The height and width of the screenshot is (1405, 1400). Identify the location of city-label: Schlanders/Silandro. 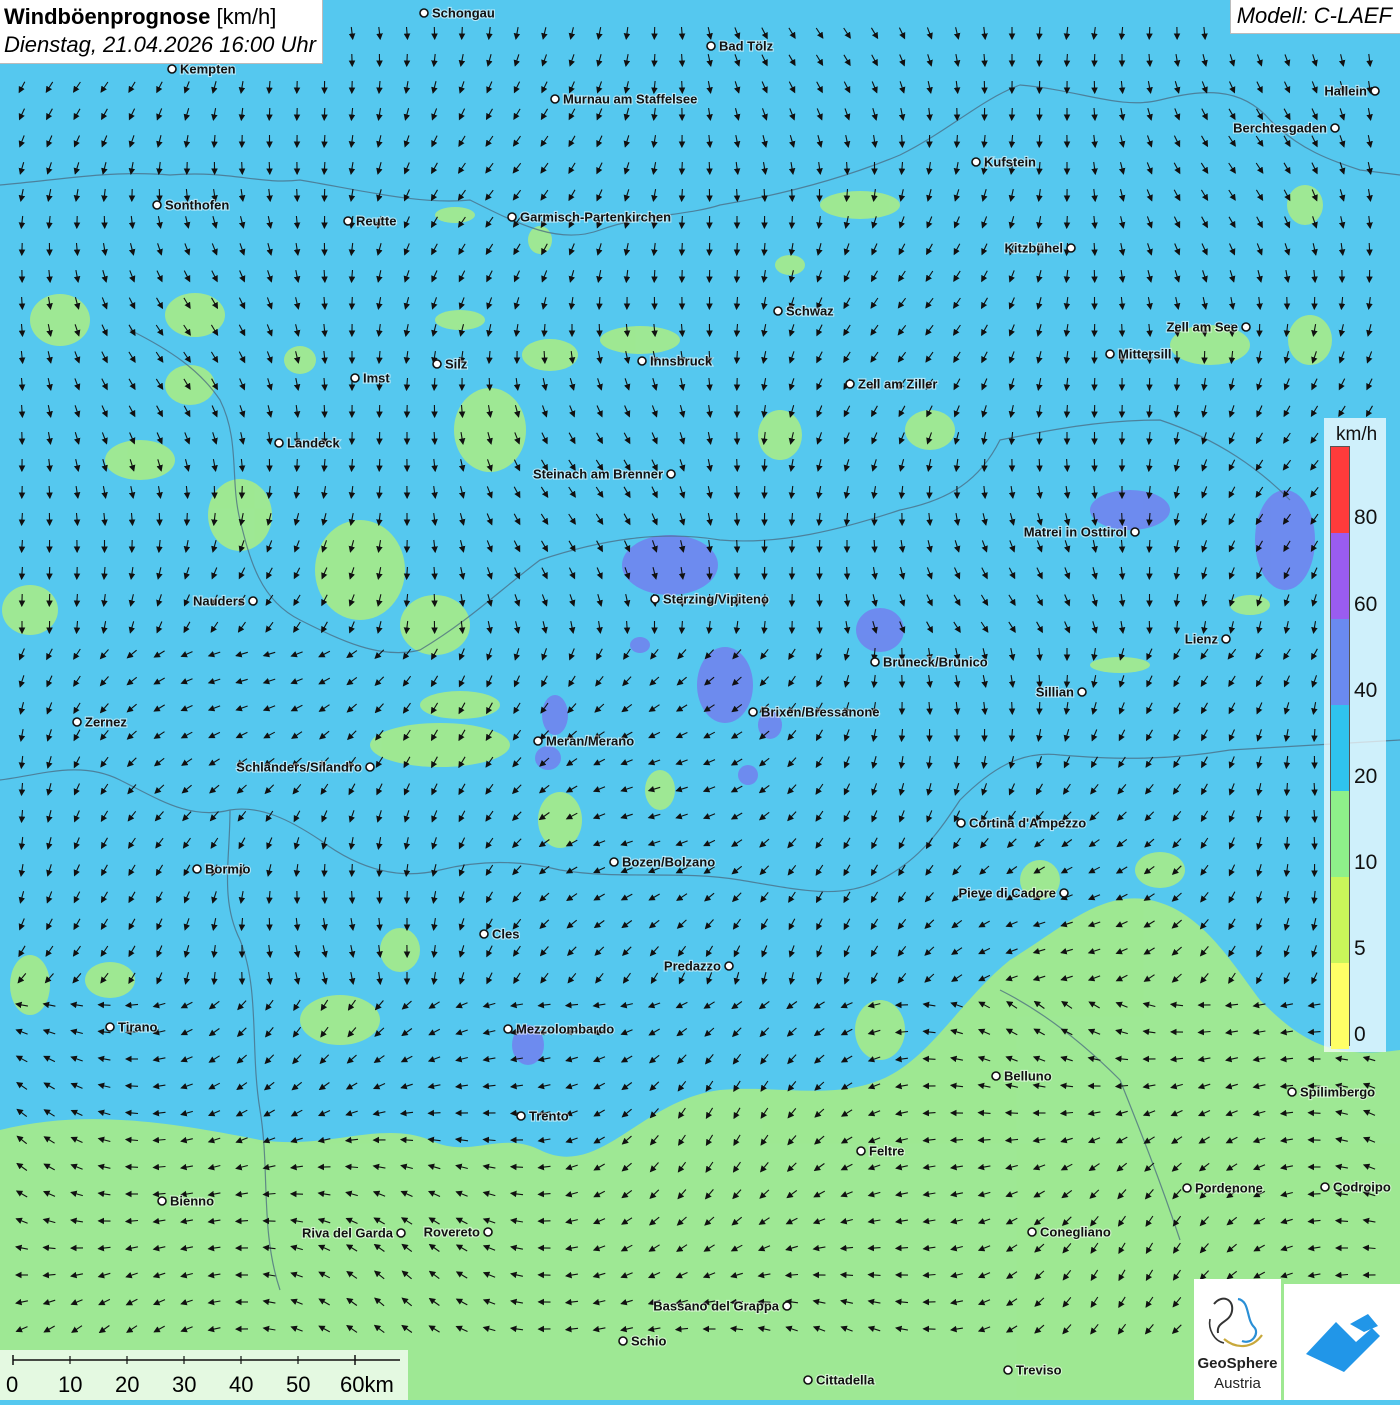
(299, 767).